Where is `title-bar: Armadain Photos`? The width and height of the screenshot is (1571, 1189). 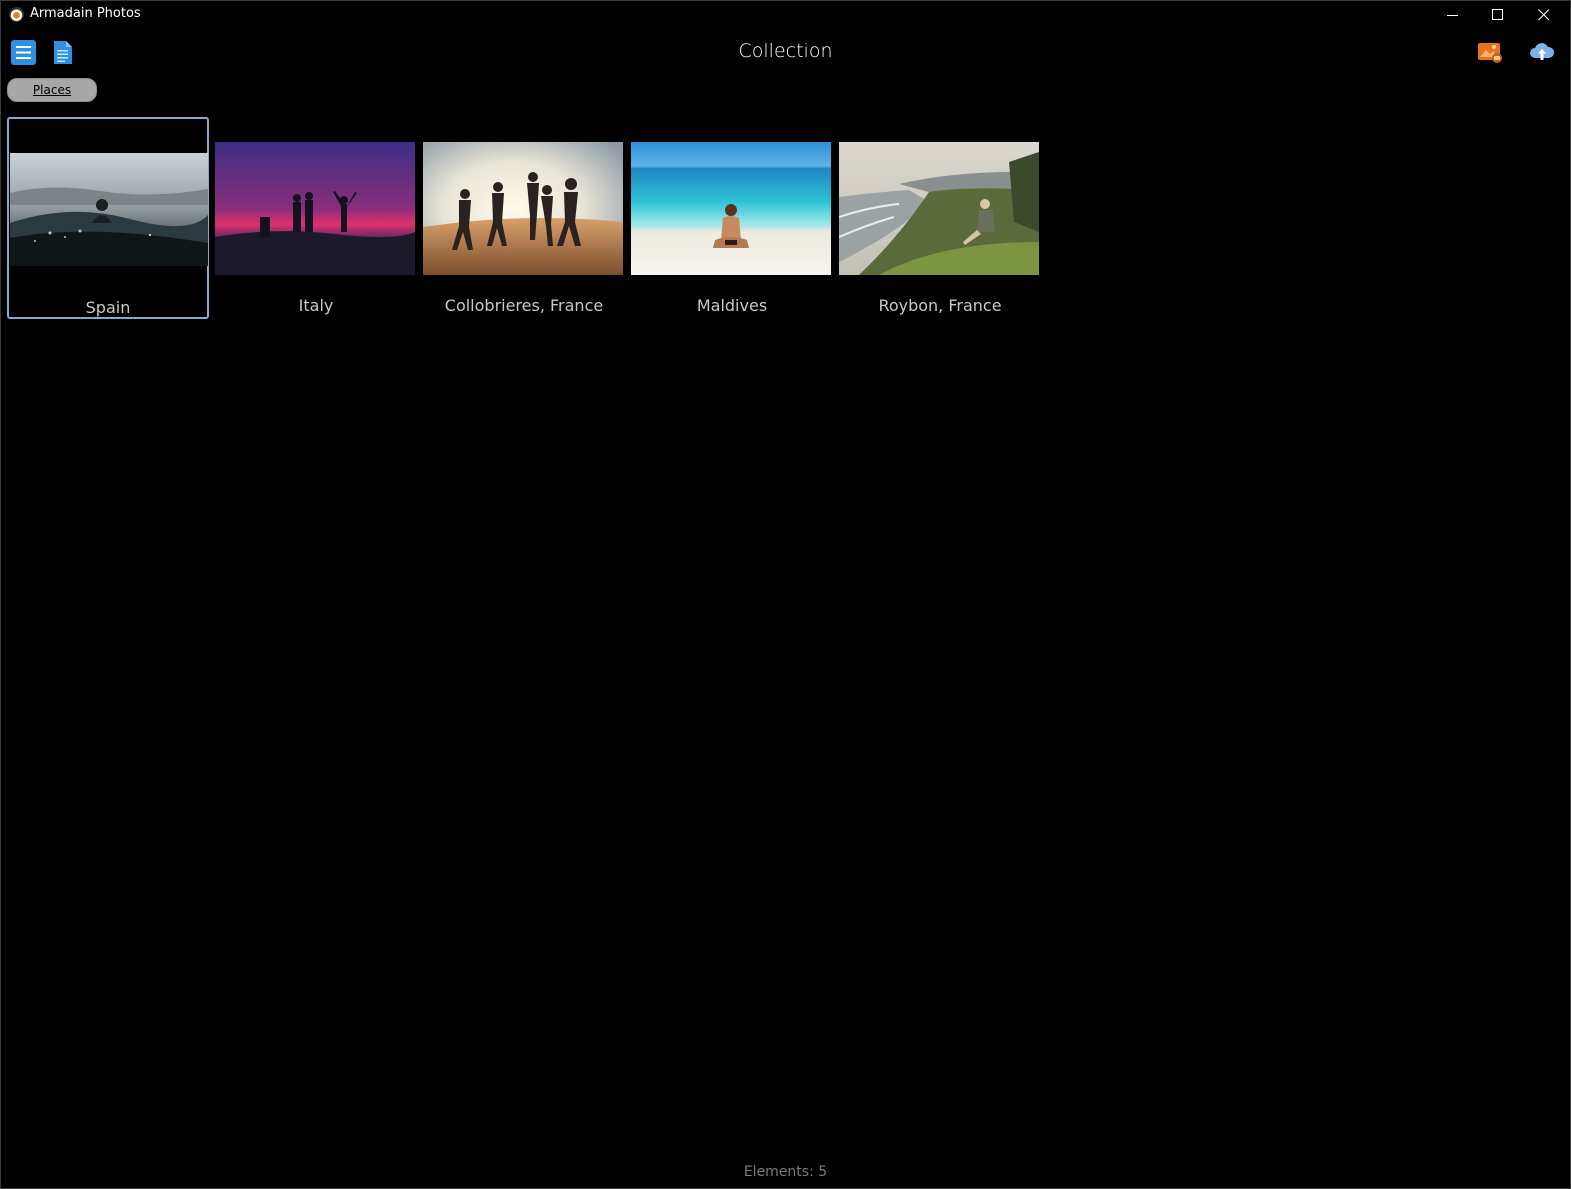
title-bar: Armadain Photos is located at coordinates (785, 15).